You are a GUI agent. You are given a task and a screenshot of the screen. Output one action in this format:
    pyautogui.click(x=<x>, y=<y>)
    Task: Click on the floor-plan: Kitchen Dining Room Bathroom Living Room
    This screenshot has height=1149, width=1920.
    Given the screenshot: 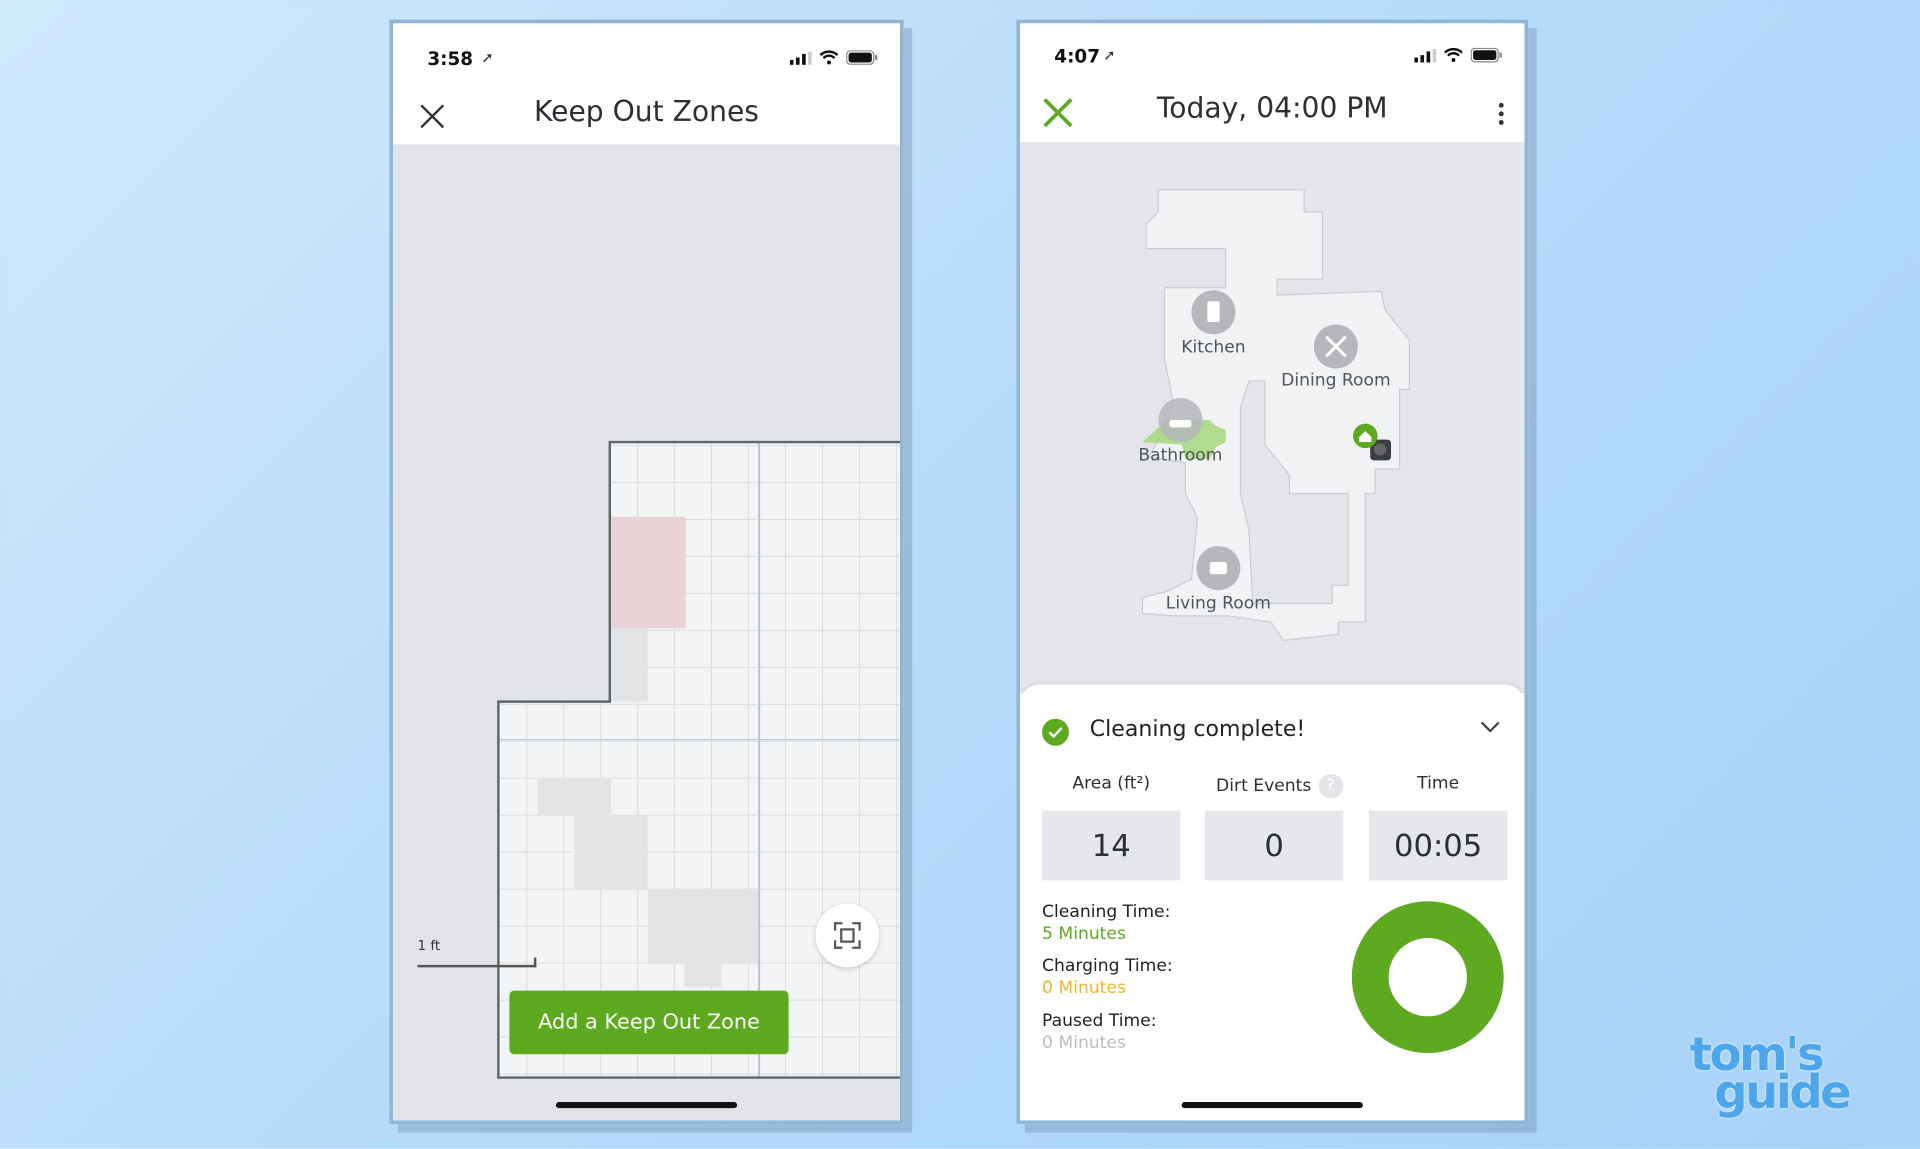 What is the action you would take?
    pyautogui.click(x=1274, y=415)
    